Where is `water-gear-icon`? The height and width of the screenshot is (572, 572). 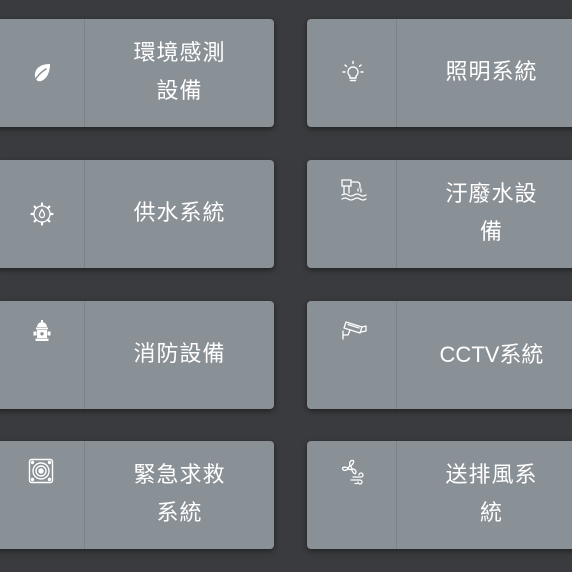
water-gear-icon is located at coordinates (42, 214).